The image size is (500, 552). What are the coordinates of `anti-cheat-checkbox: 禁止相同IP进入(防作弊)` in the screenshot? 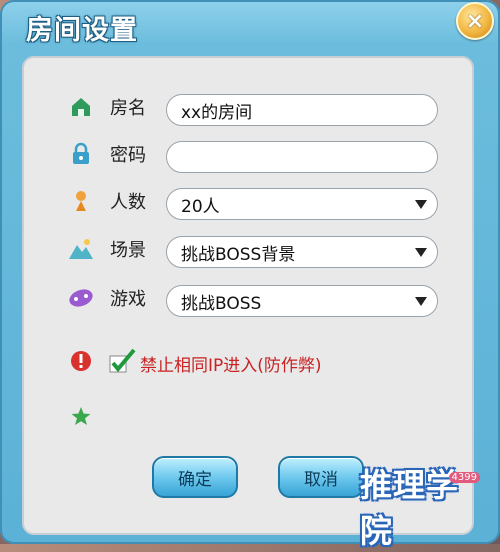 It's located at (215, 363).